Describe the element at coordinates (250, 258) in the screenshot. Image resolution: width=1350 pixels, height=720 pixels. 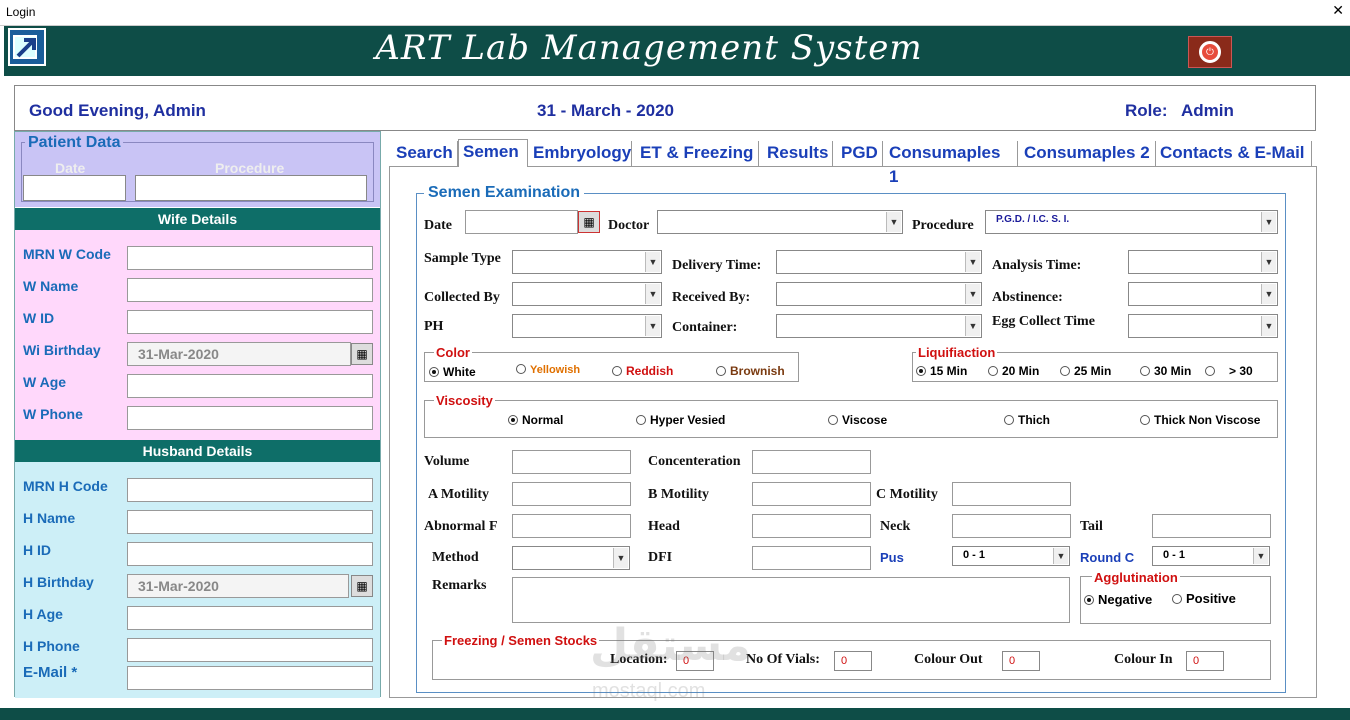
I see `mrn-w-code-input` at that location.